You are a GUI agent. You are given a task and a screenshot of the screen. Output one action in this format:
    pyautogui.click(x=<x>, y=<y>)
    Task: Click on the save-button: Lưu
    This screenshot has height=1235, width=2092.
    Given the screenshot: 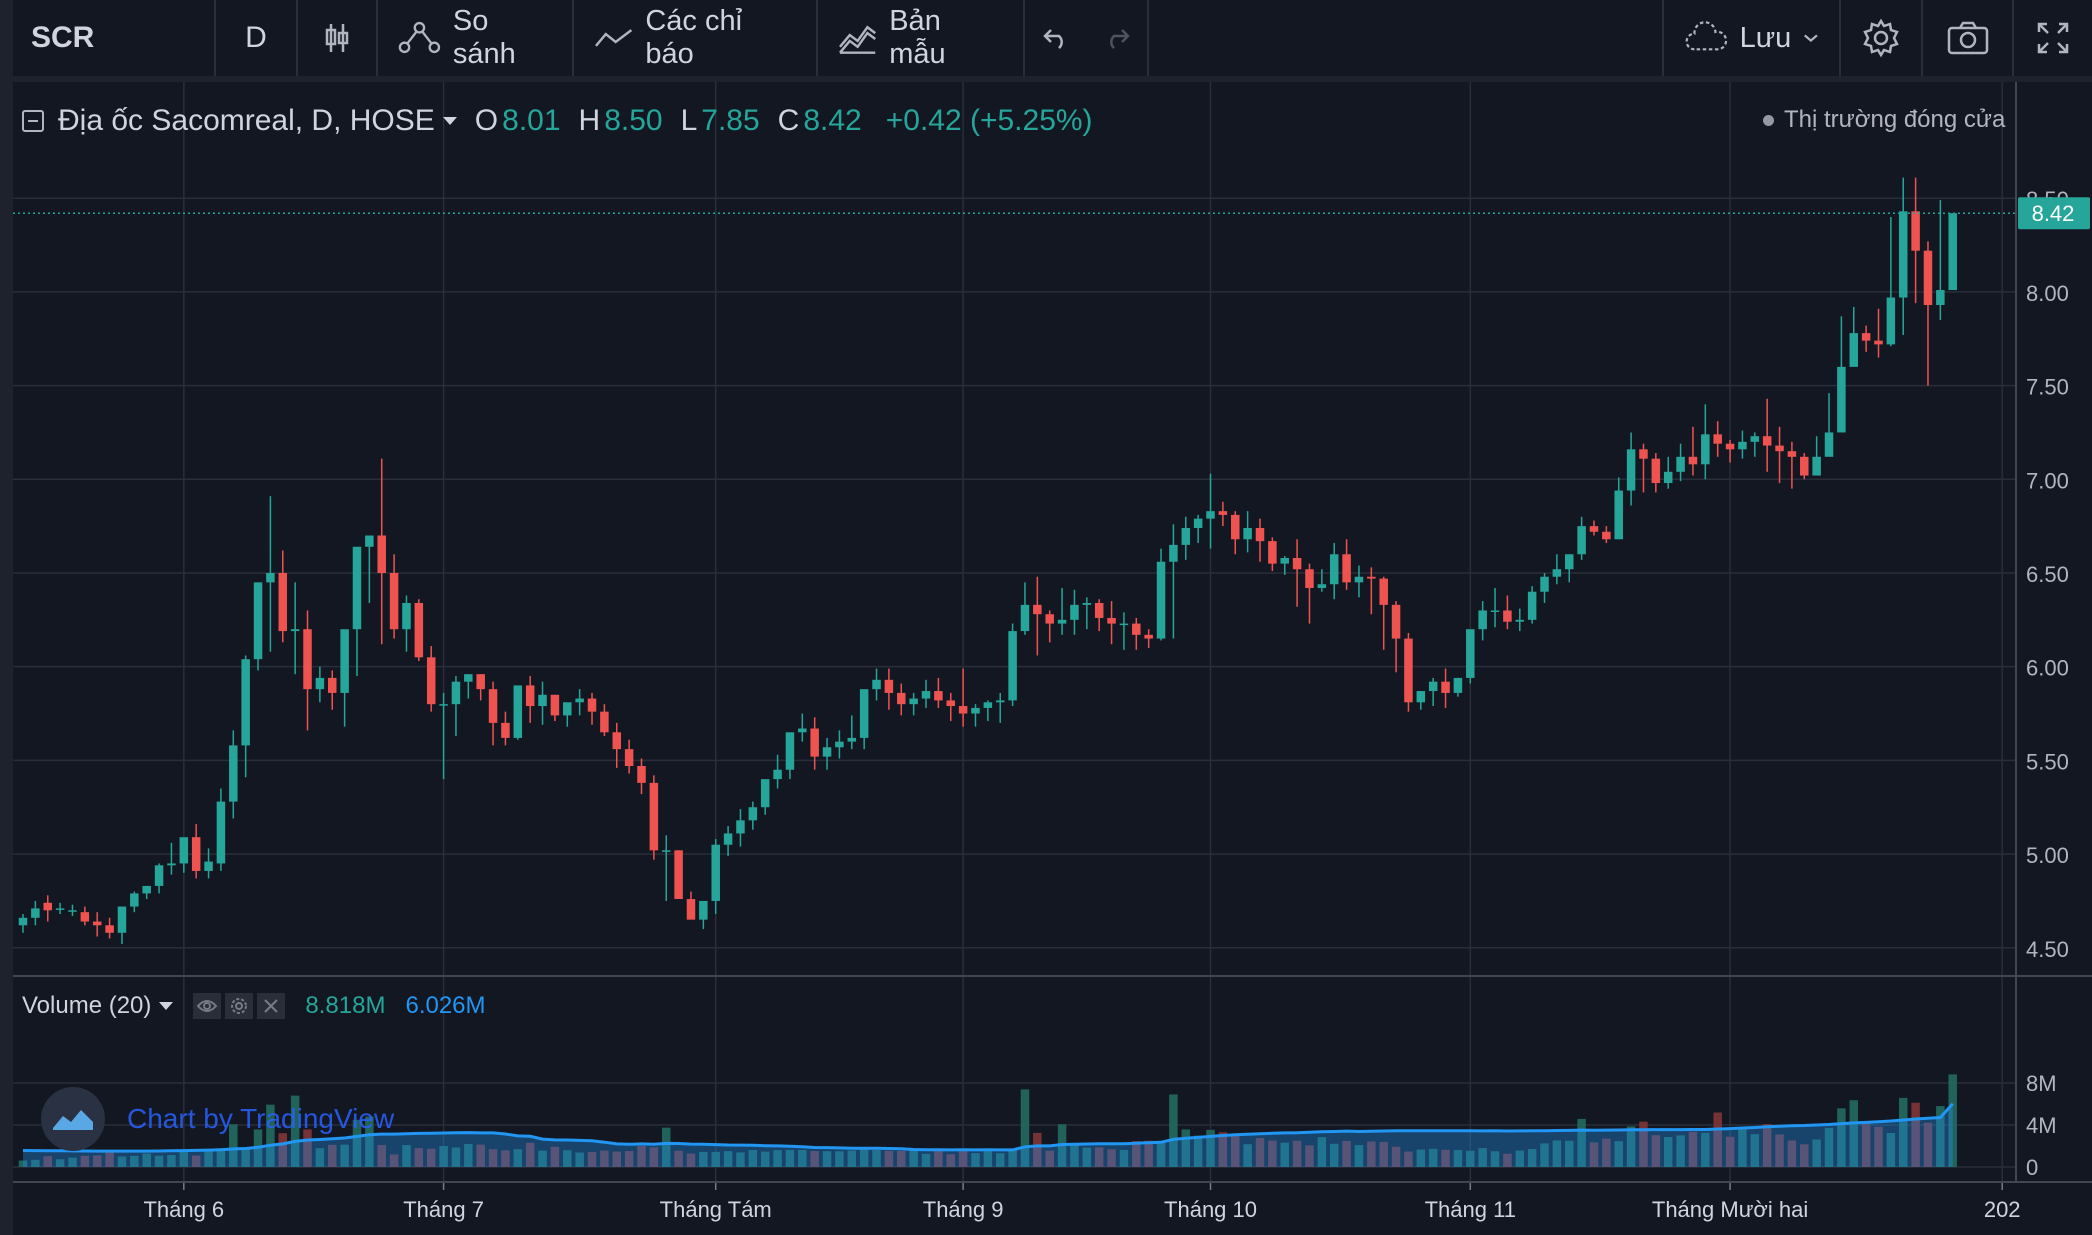 What is the action you would take?
    pyautogui.click(x=1752, y=38)
    